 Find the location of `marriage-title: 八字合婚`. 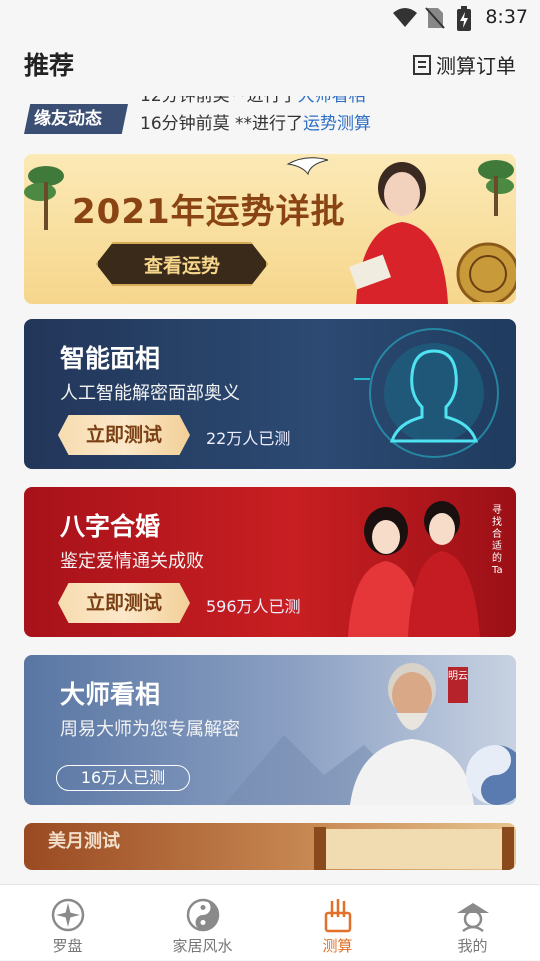

marriage-title: 八字合婚 is located at coordinates (110, 526).